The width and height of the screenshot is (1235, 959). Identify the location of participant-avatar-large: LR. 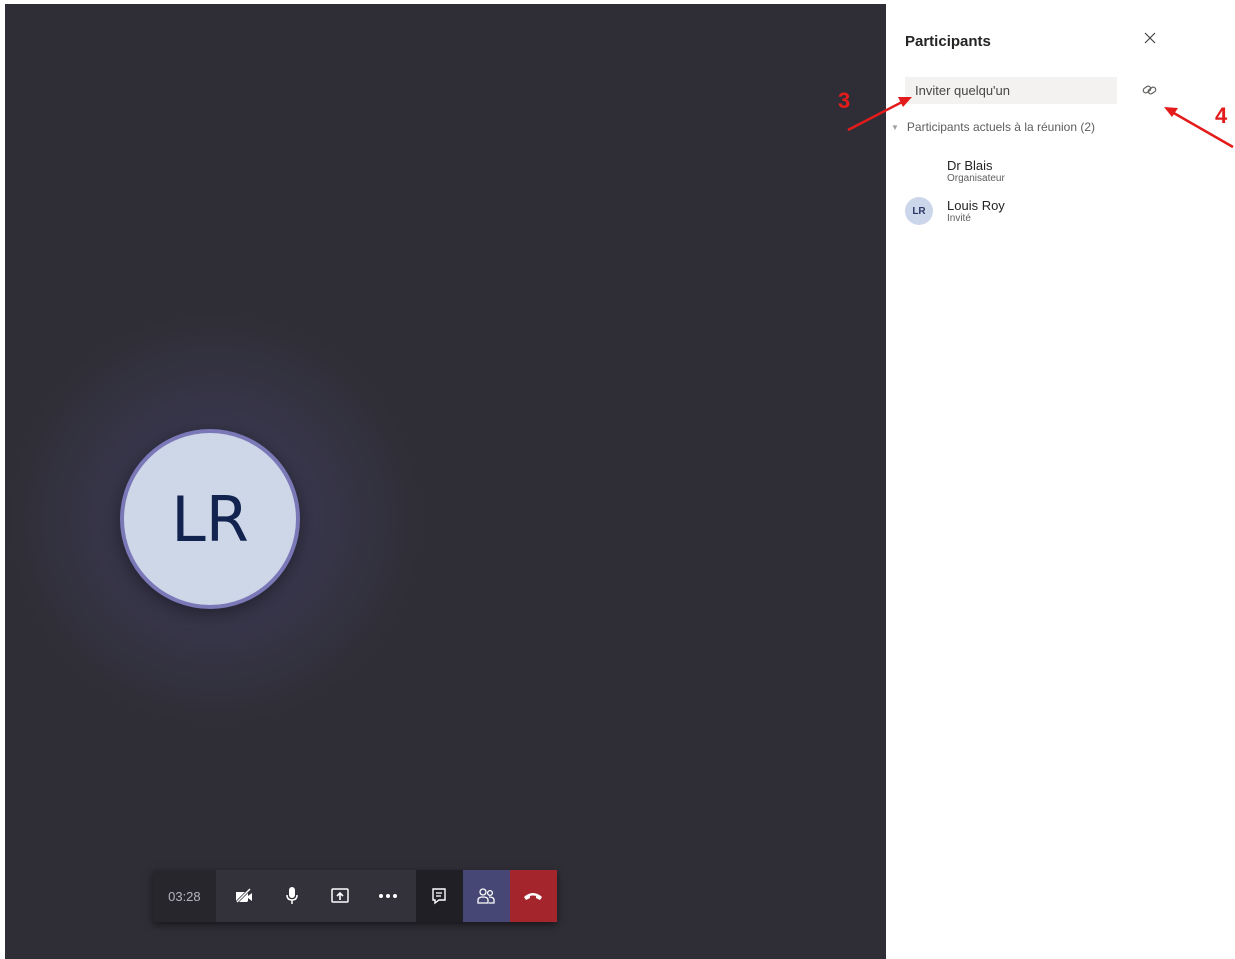
(210, 519).